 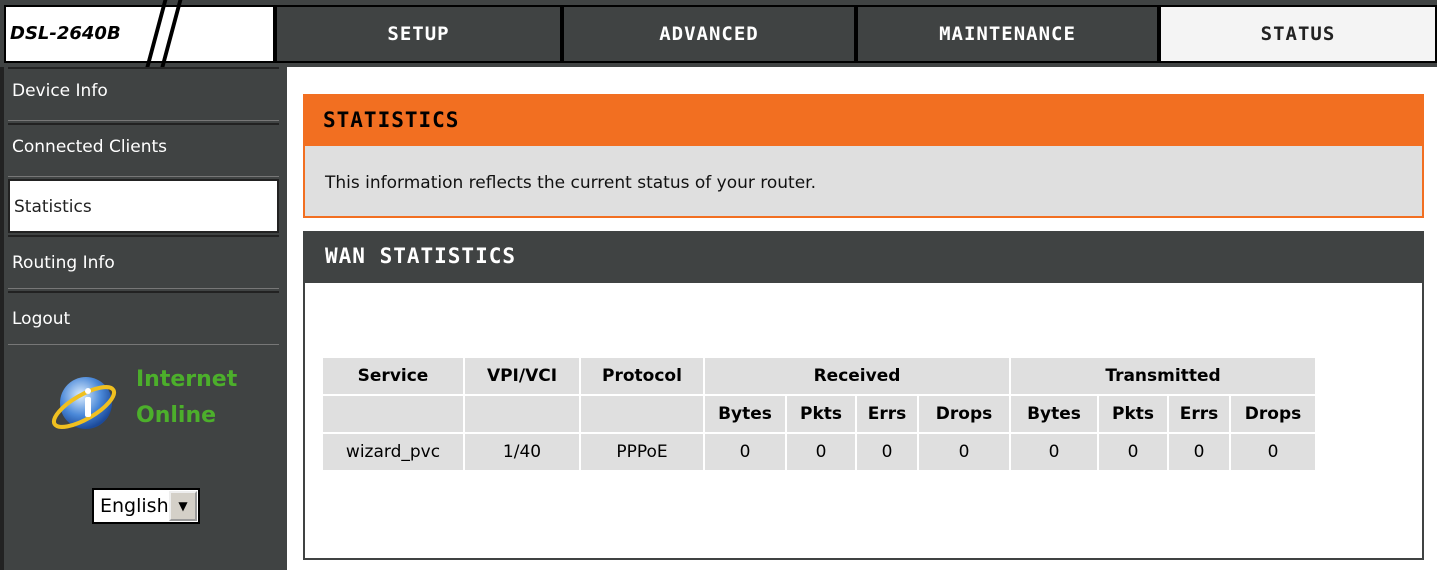 I want to click on column-header-tx-drops: Drops, so click(x=1273, y=414).